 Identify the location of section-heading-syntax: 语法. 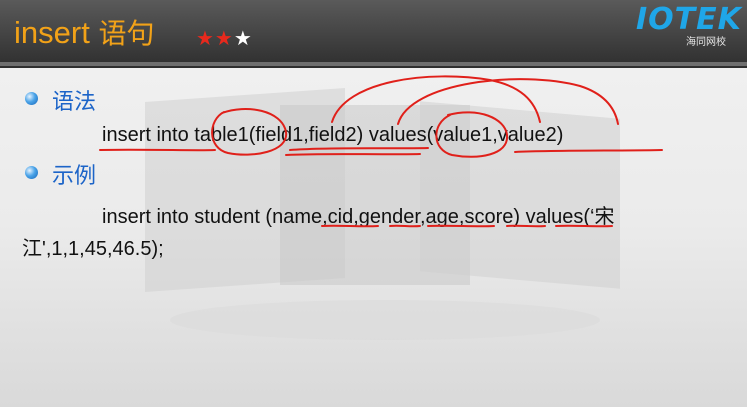
(74, 102).